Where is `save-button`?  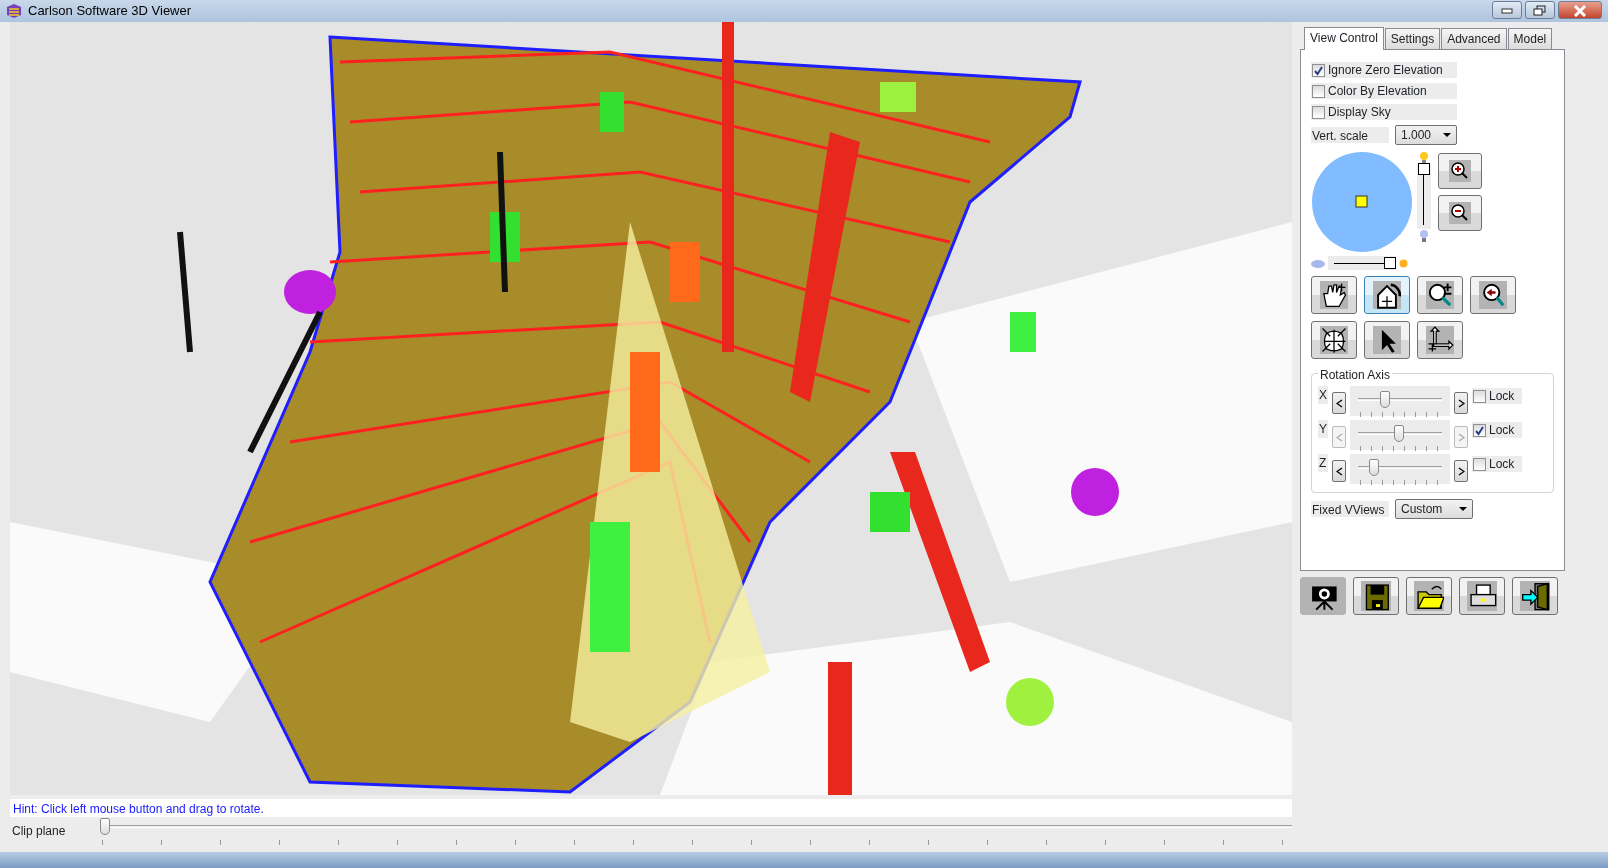 save-button is located at coordinates (1376, 596).